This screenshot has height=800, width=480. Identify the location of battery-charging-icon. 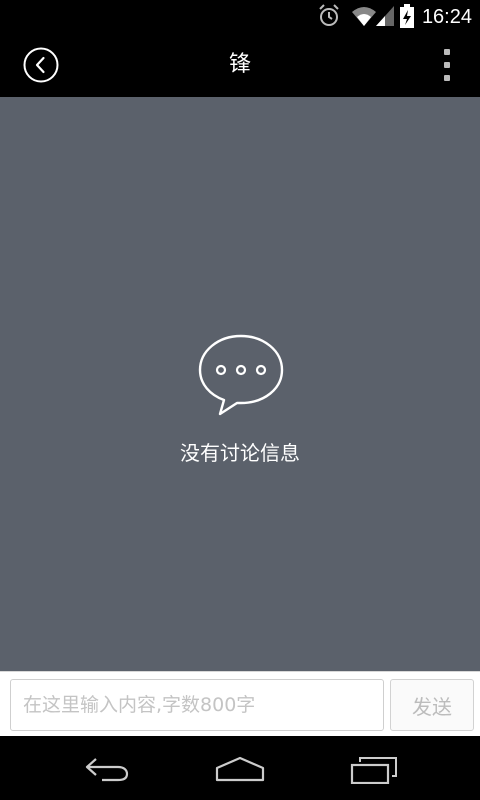
(407, 16).